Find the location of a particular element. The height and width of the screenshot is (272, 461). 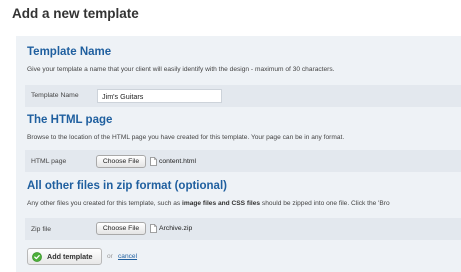

add-template-button: Add template is located at coordinates (64, 256).